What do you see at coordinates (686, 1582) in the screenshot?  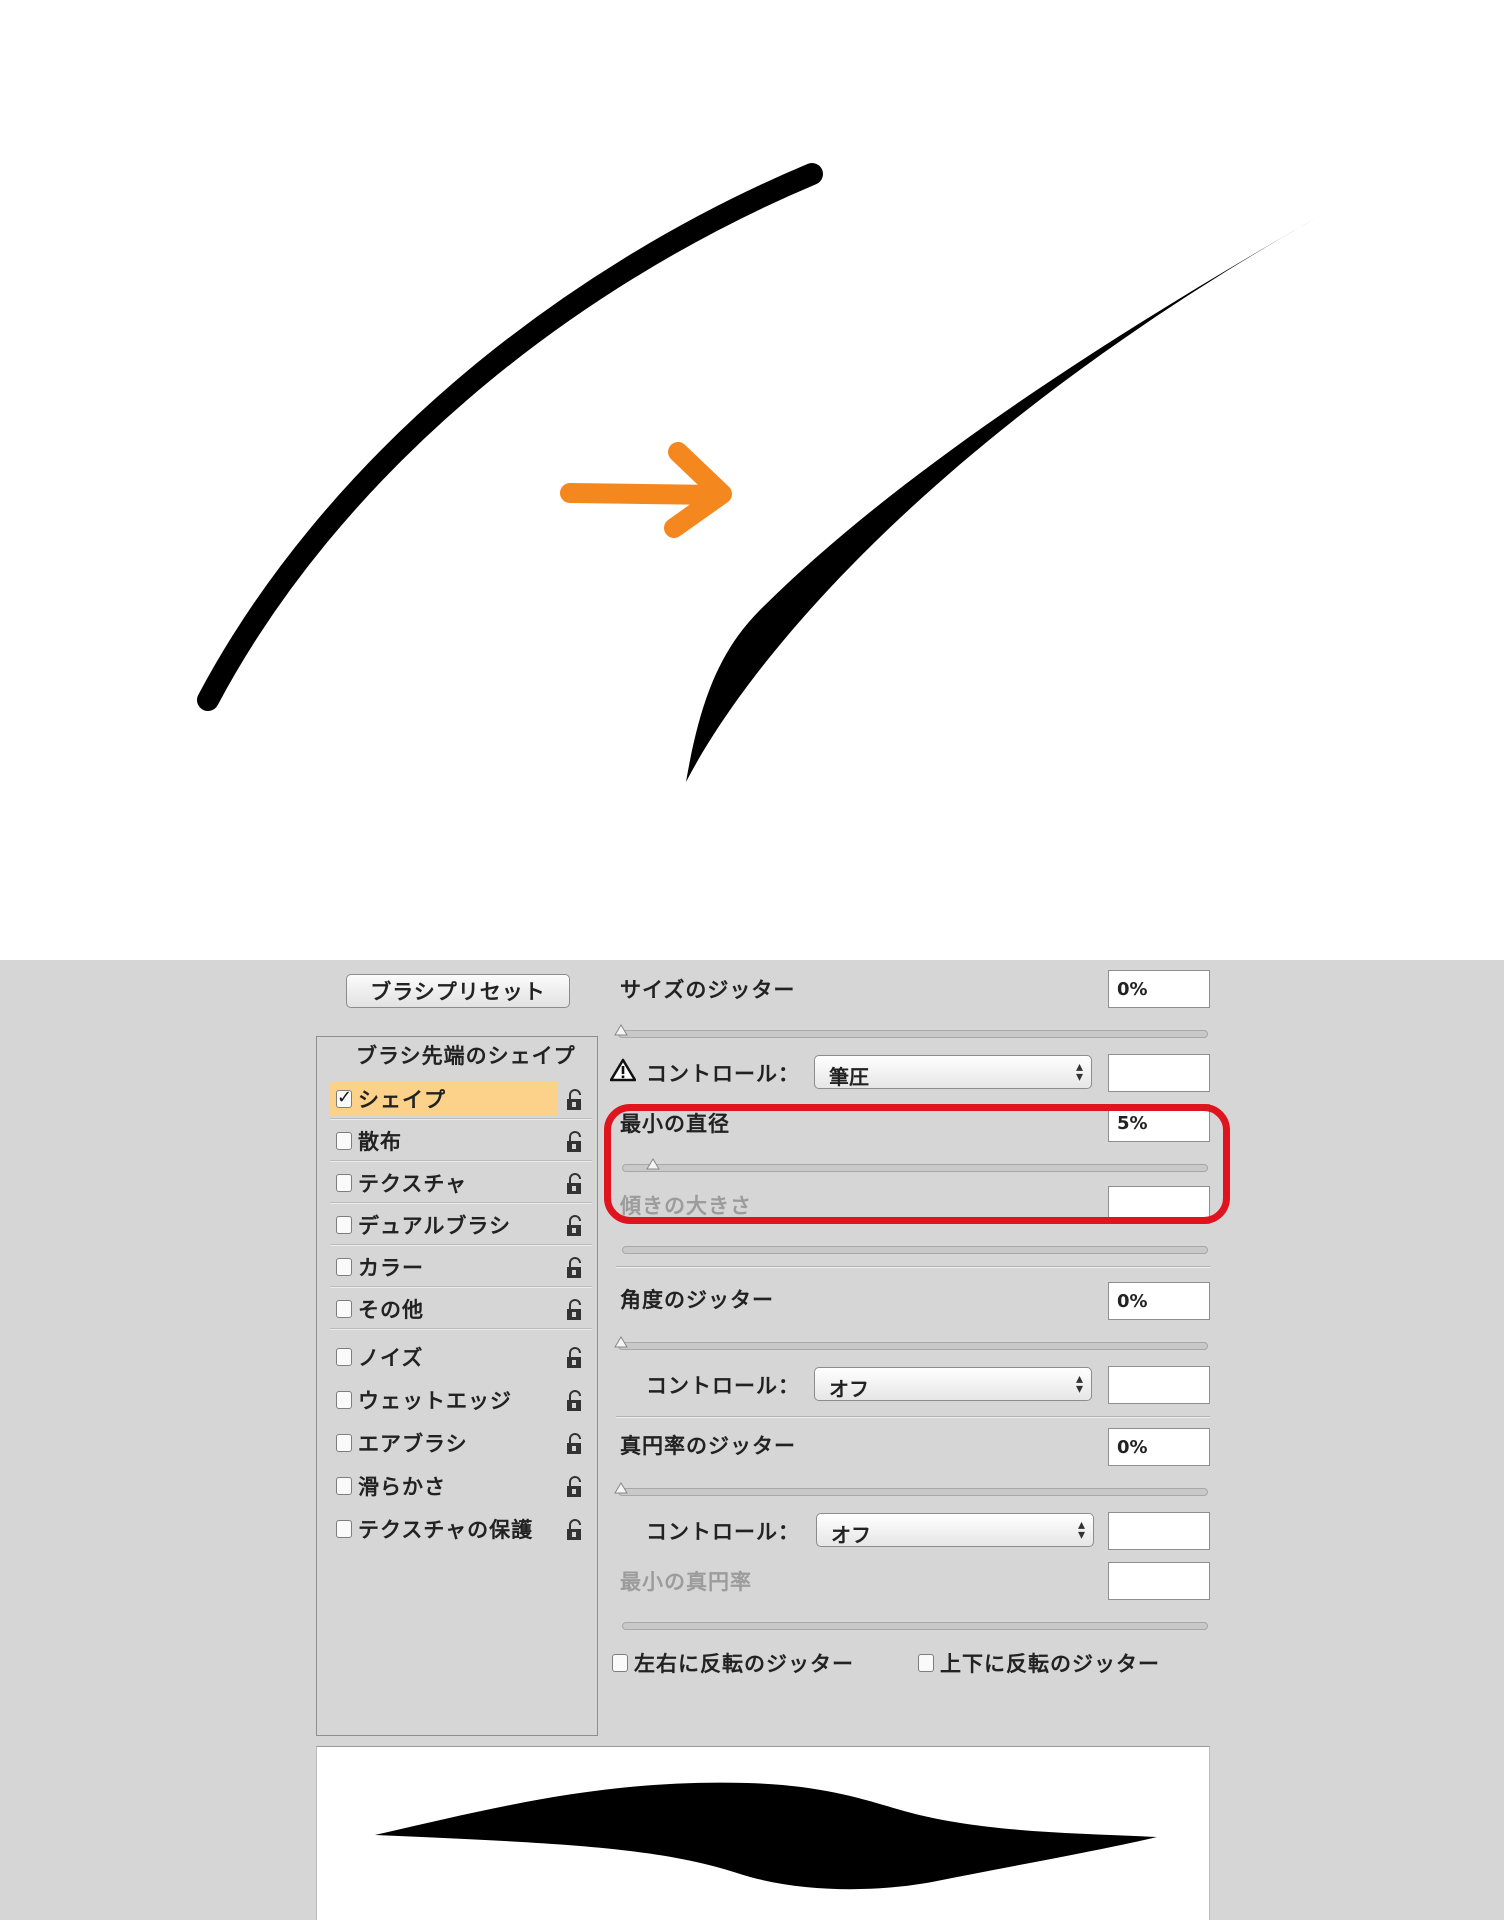 I see `min-roundness-label: 最小の真円率` at bounding box center [686, 1582].